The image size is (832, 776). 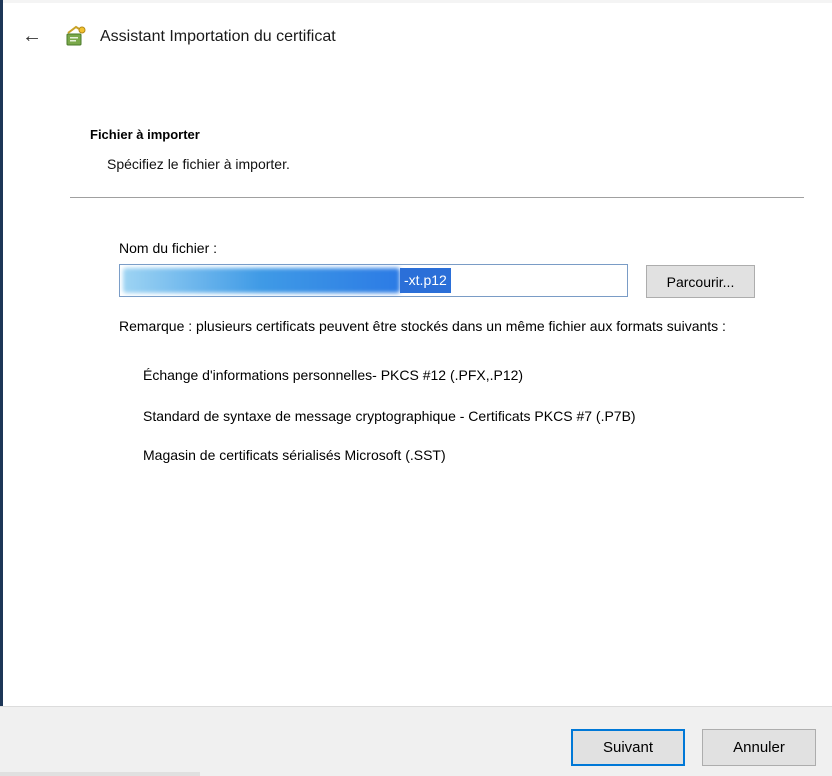 What do you see at coordinates (425, 280) in the screenshot?
I see `file-name-selected-text: -xt.p12` at bounding box center [425, 280].